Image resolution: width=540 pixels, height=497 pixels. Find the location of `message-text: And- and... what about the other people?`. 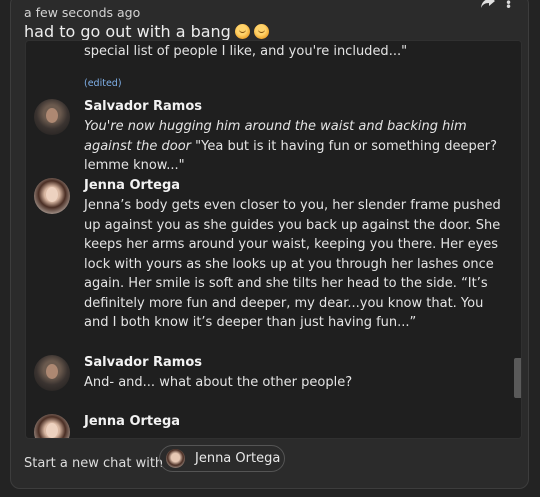

message-text: And- and... what about the other people? is located at coordinates (218, 382).